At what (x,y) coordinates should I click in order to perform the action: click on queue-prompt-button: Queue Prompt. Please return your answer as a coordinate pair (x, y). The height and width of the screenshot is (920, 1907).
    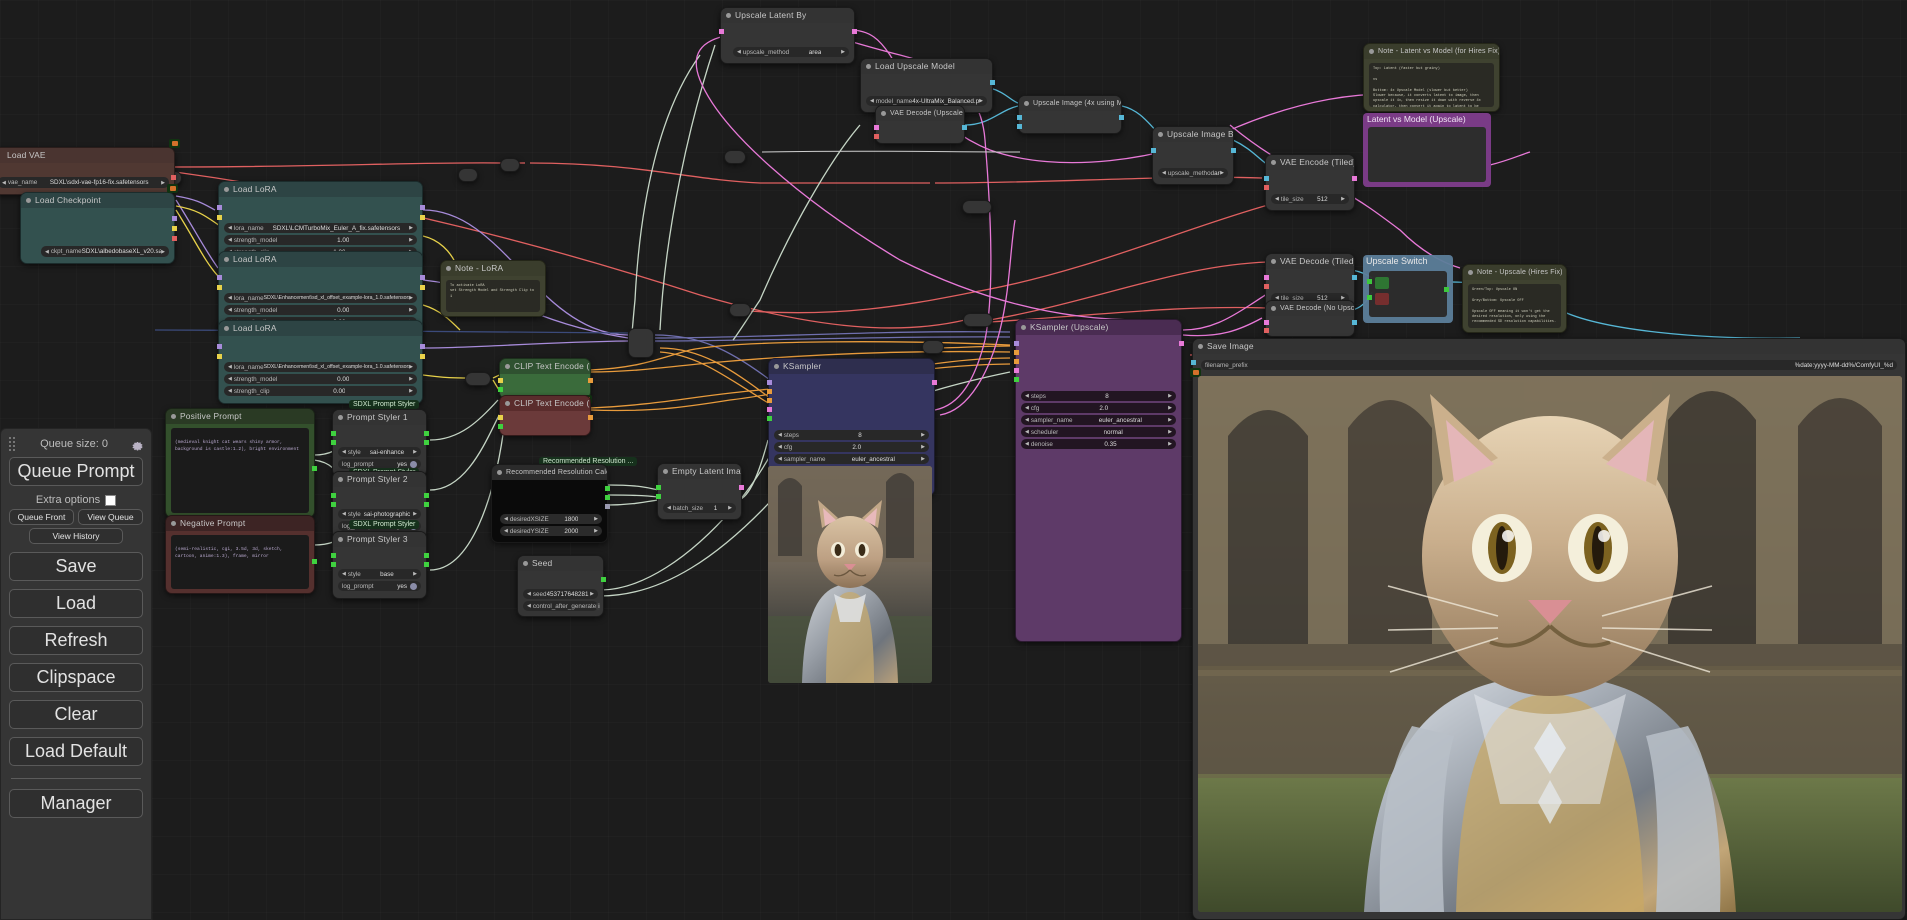
    Looking at the image, I should click on (76, 471).